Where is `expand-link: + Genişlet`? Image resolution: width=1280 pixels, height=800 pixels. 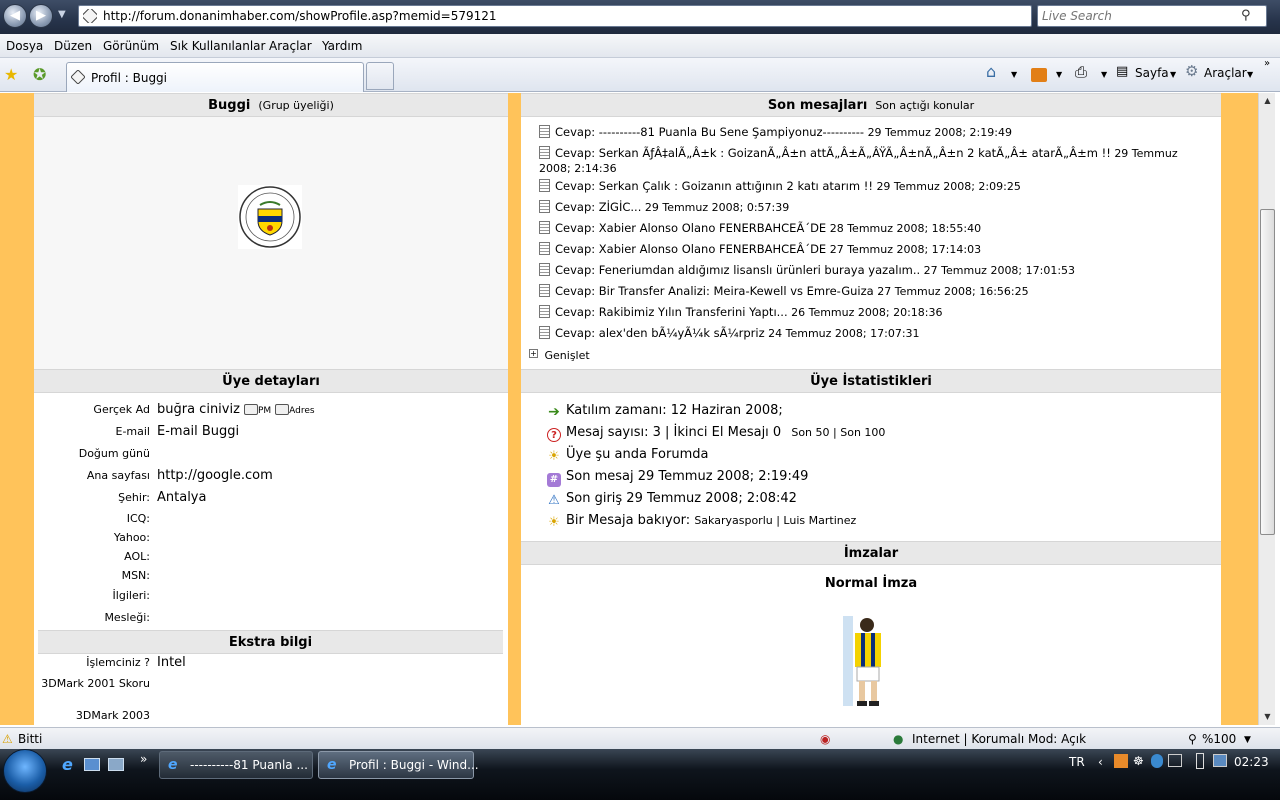
expand-link: + Genişlet is located at coordinates (559, 355).